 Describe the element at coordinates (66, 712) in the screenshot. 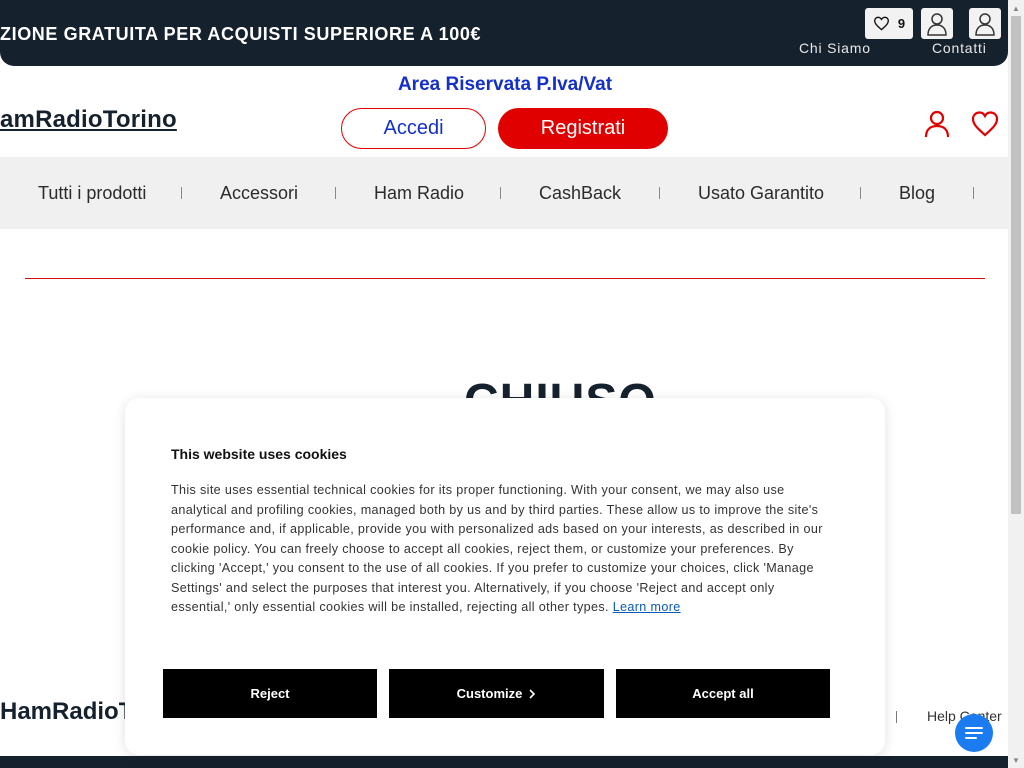

I see `footer-logo: HamRadioT` at that location.